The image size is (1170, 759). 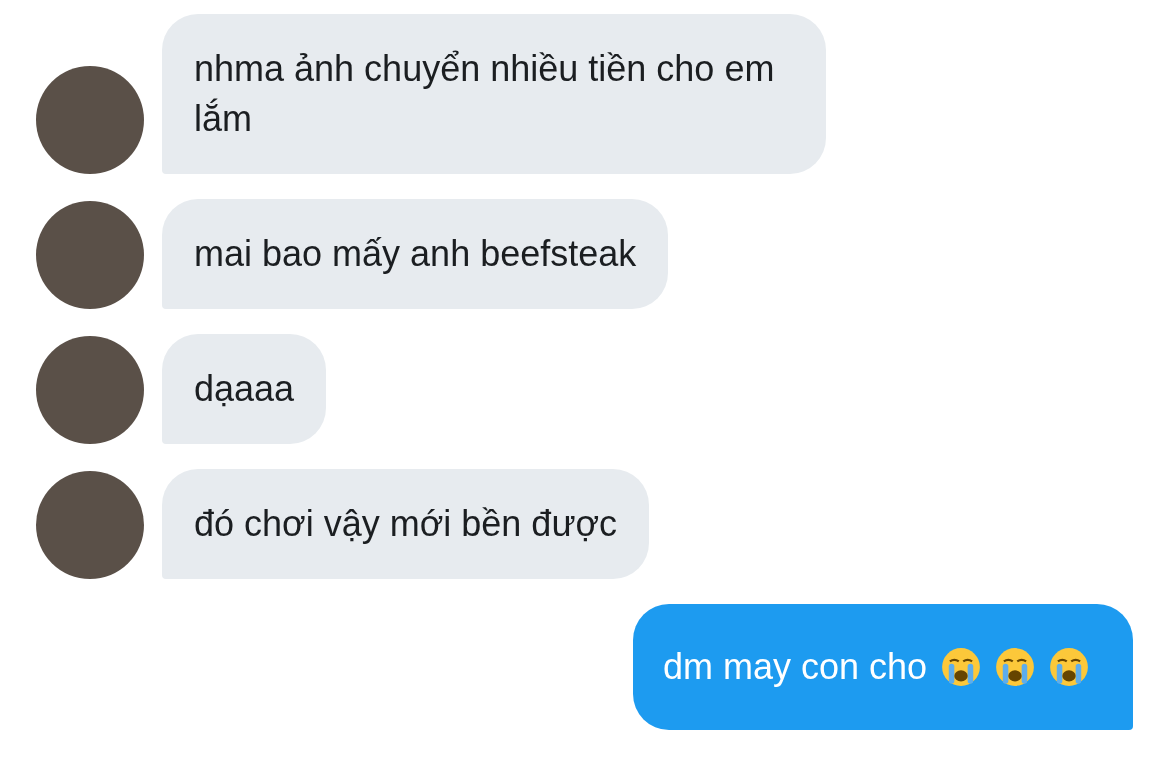 I want to click on message-bubble: dạaaa, so click(x=244, y=389).